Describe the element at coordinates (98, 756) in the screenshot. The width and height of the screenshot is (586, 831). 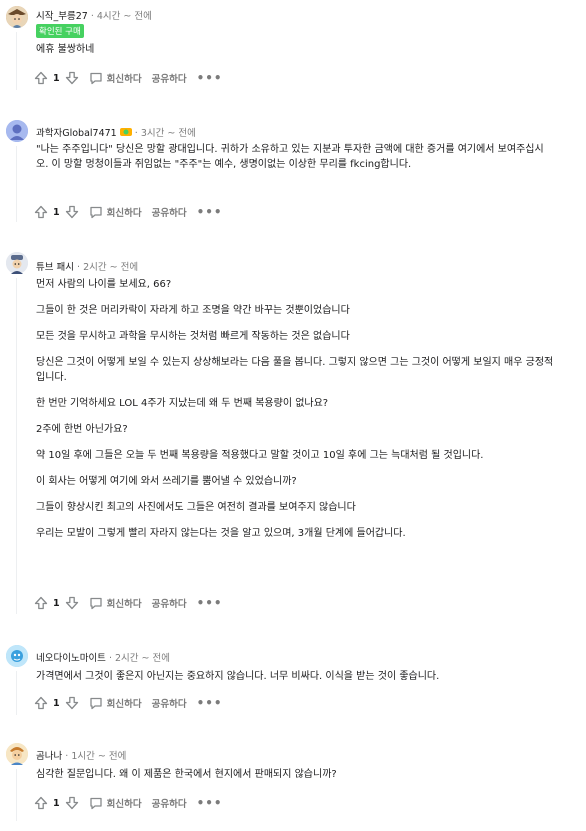
I see `timestamp: 1시간 ~ 전에` at that location.